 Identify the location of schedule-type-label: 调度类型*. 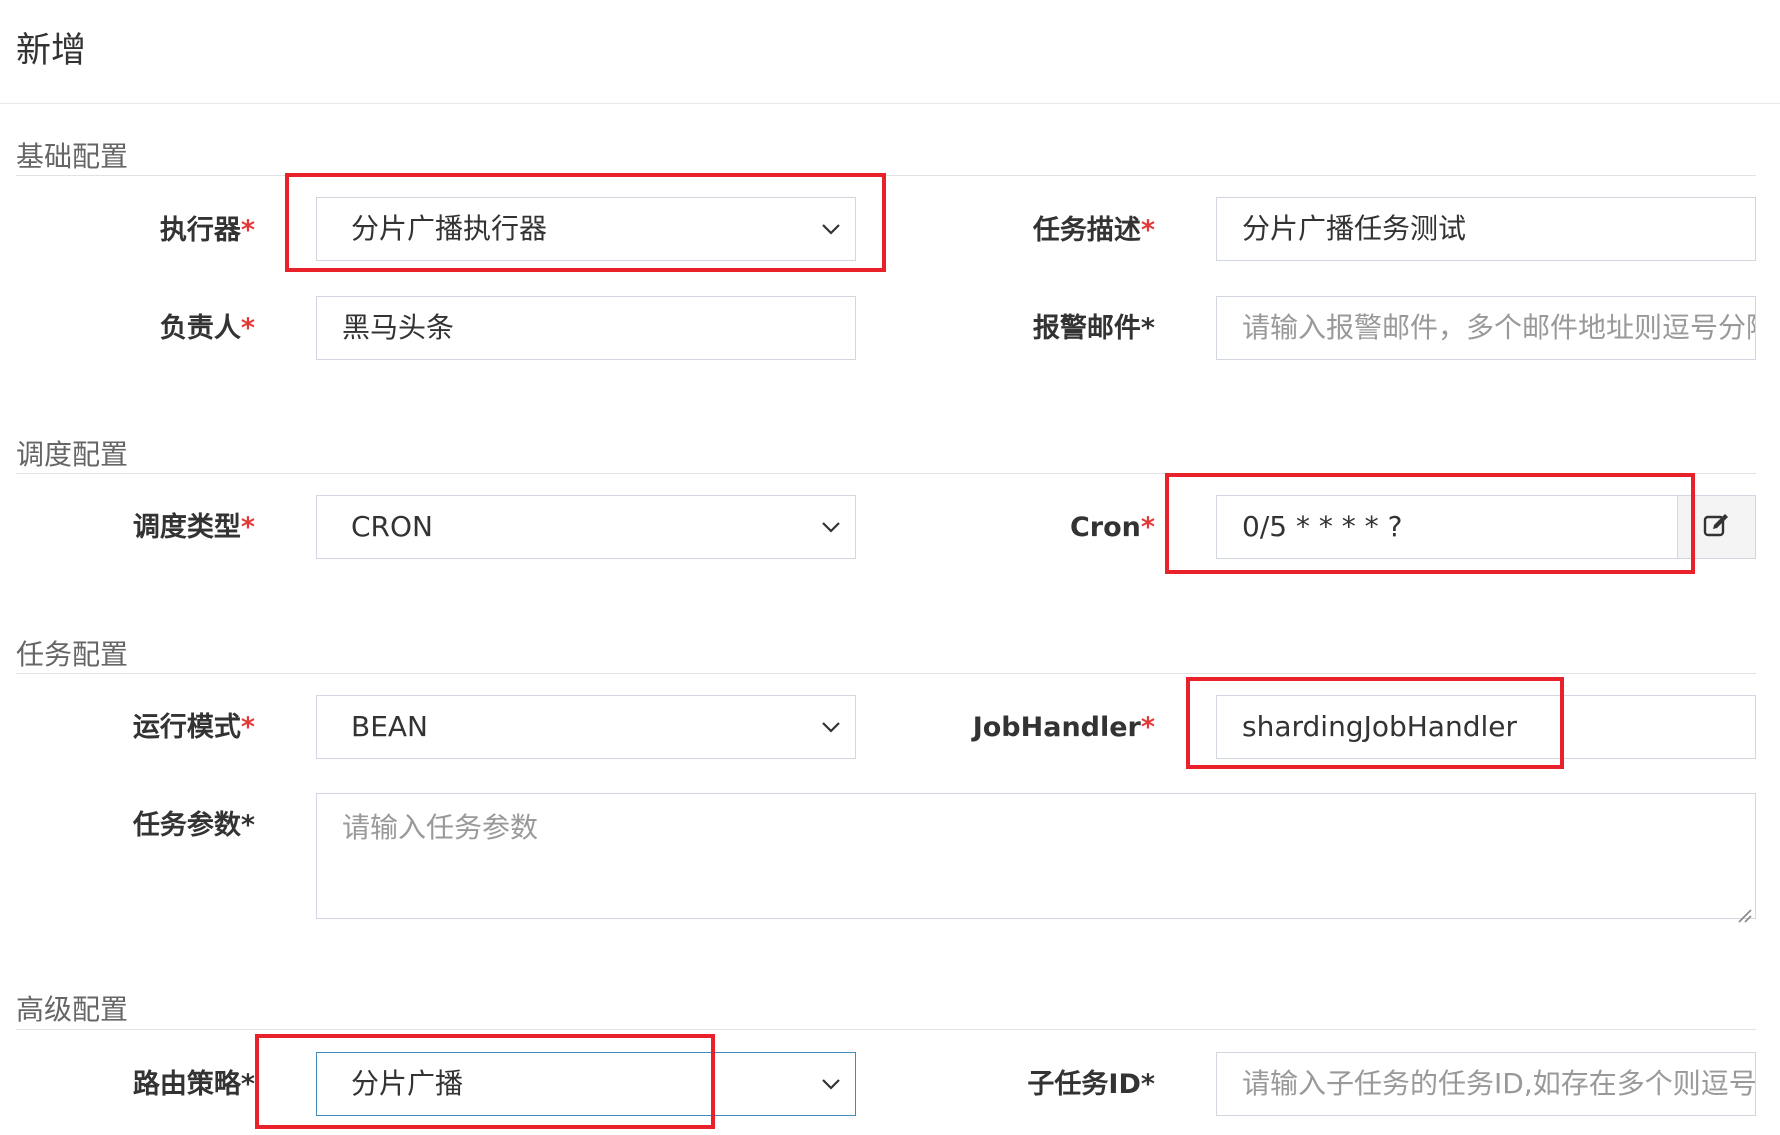
(135, 528).